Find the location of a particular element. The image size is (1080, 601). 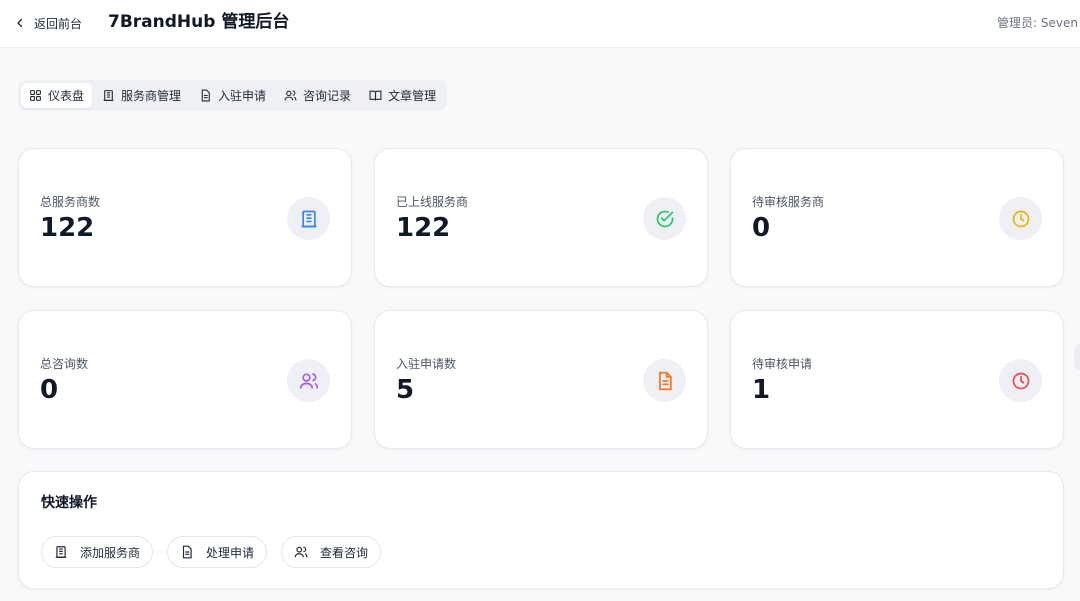

nav-tabs: 仪表盘 服务商管理 入驻申请 咨询记录 文章管理 is located at coordinates (233, 95).